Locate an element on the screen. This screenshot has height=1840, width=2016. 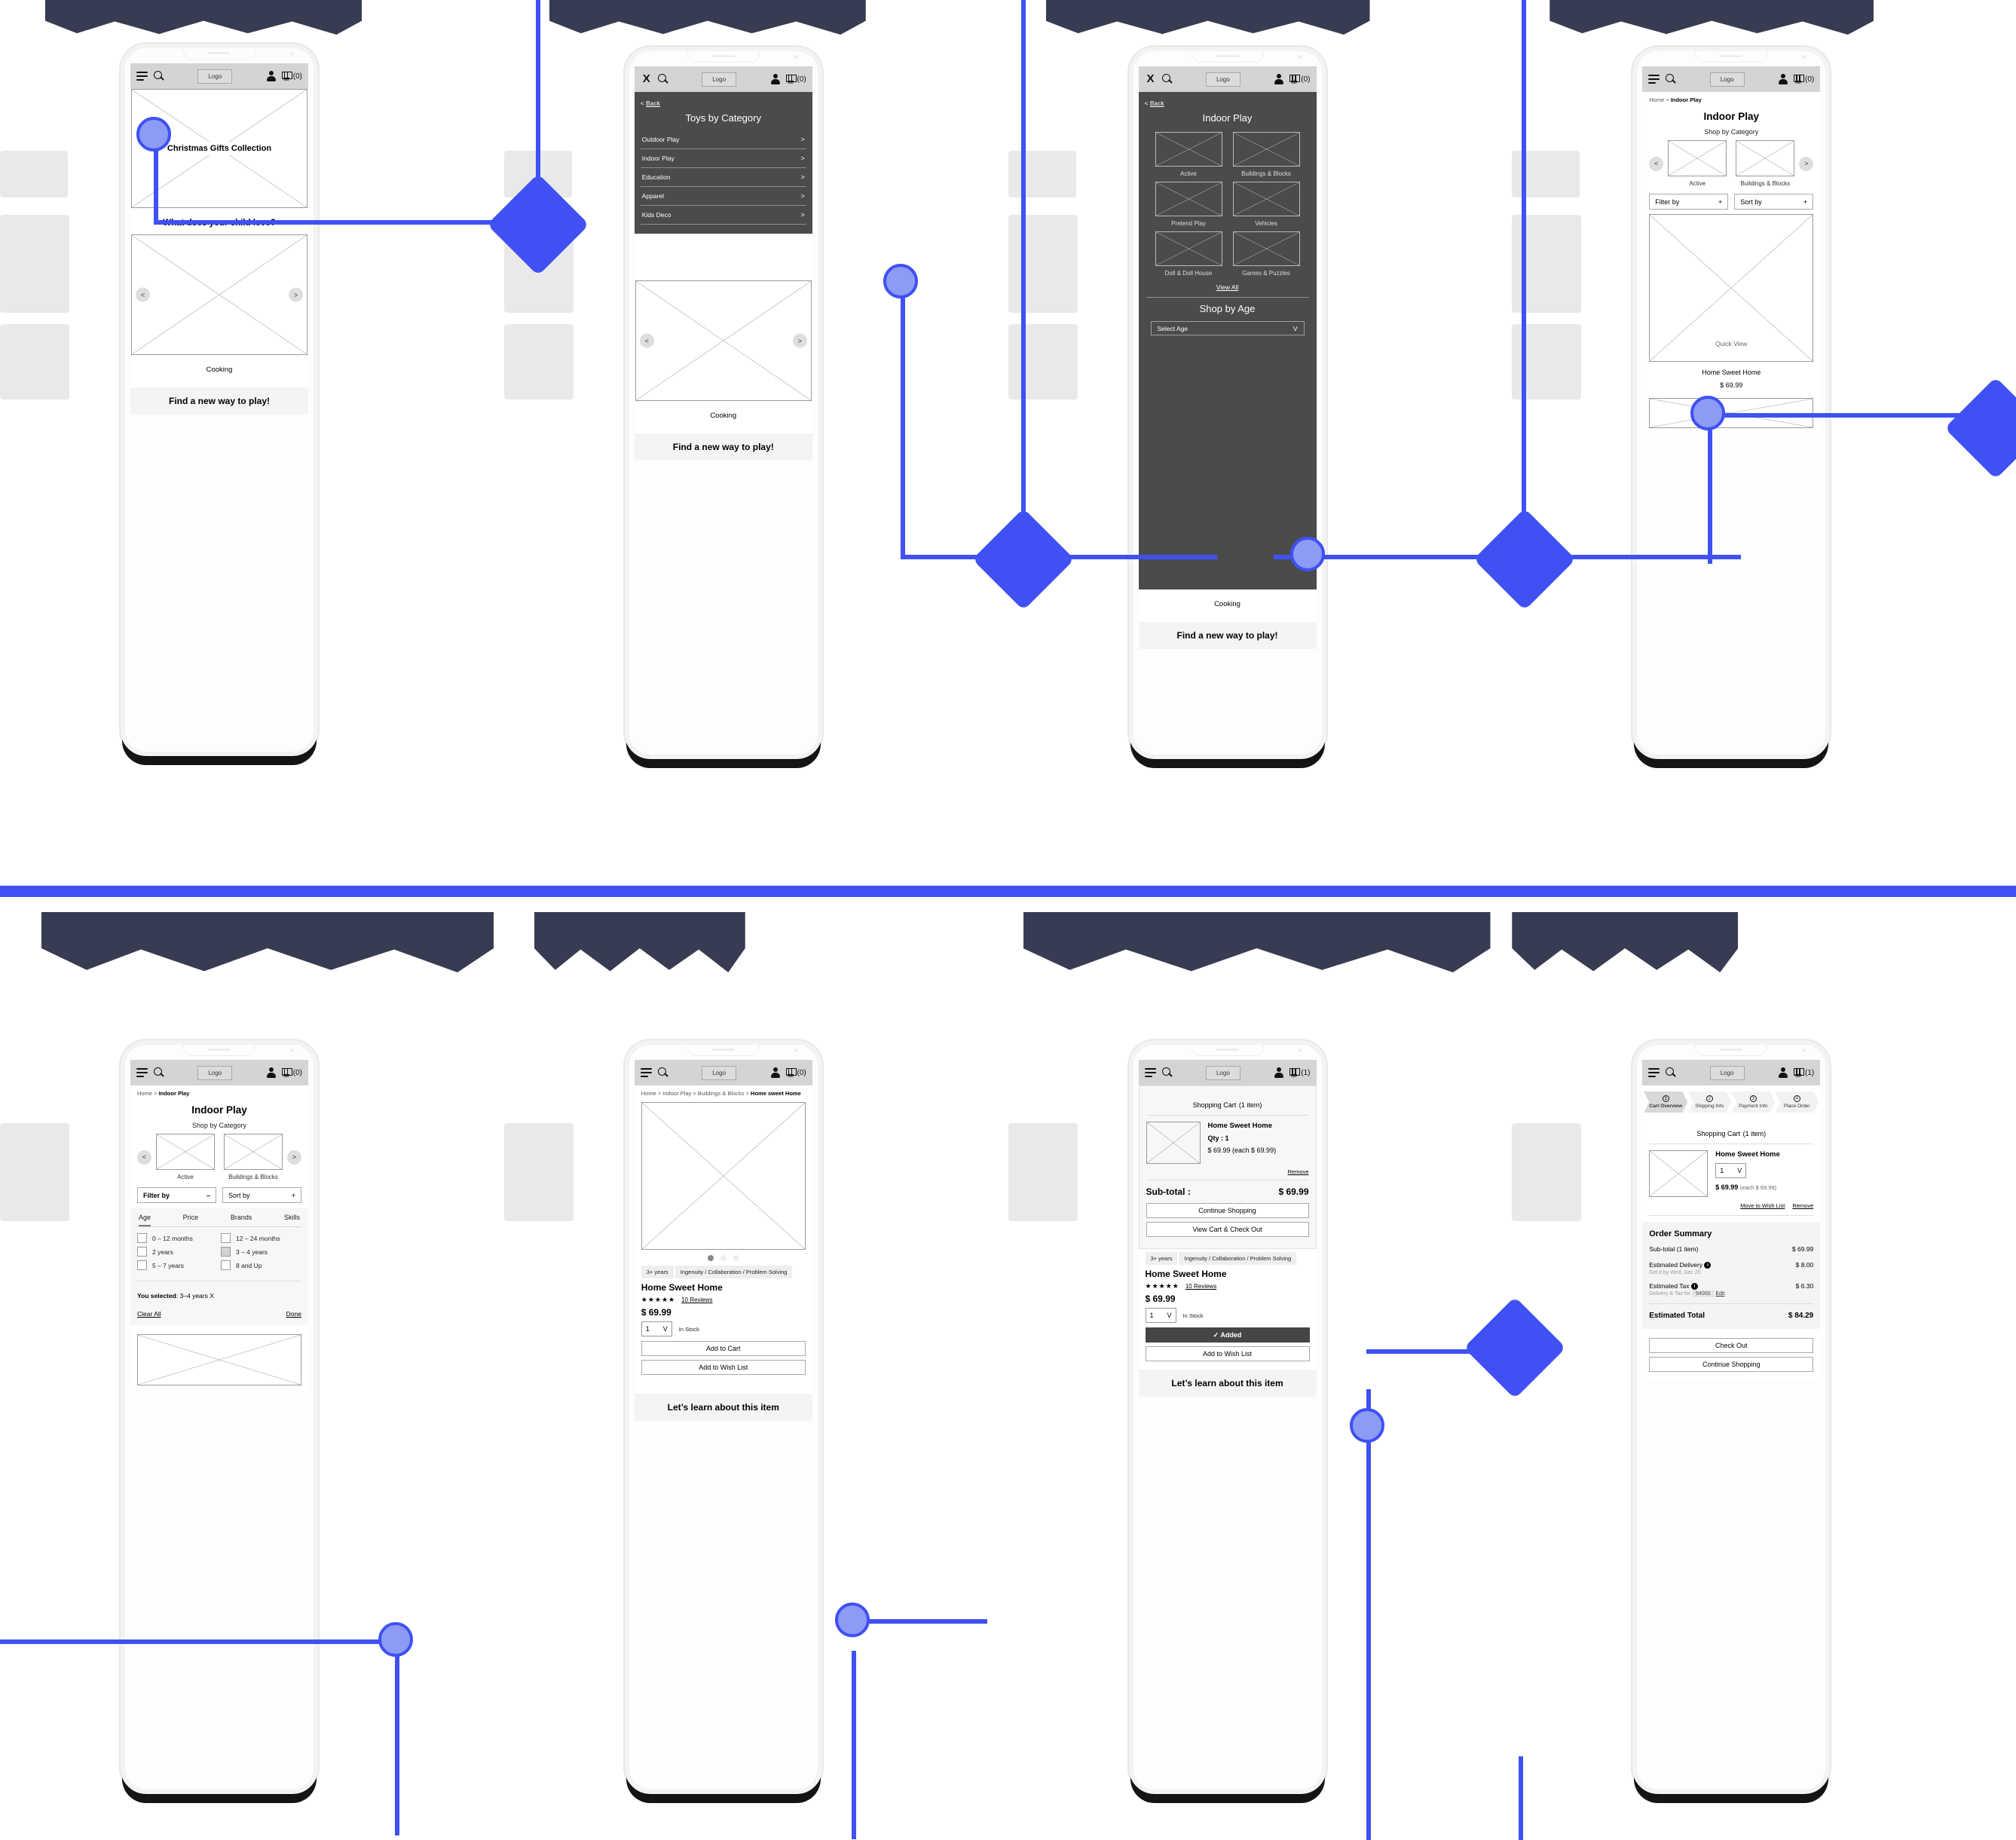
quick-view-label: Quick View is located at coordinates (1732, 343).